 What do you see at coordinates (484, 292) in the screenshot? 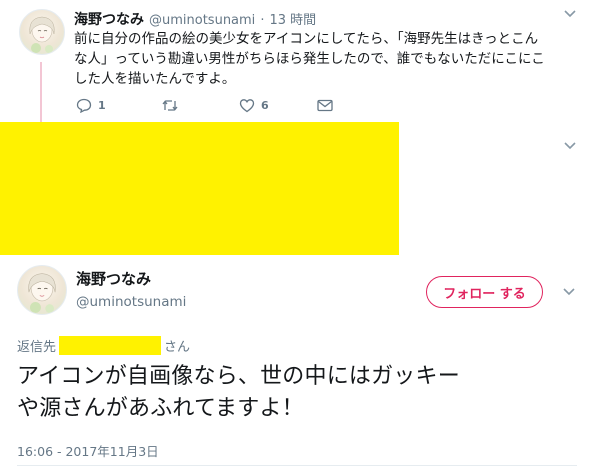
I see `follow-button: フォロー する` at bounding box center [484, 292].